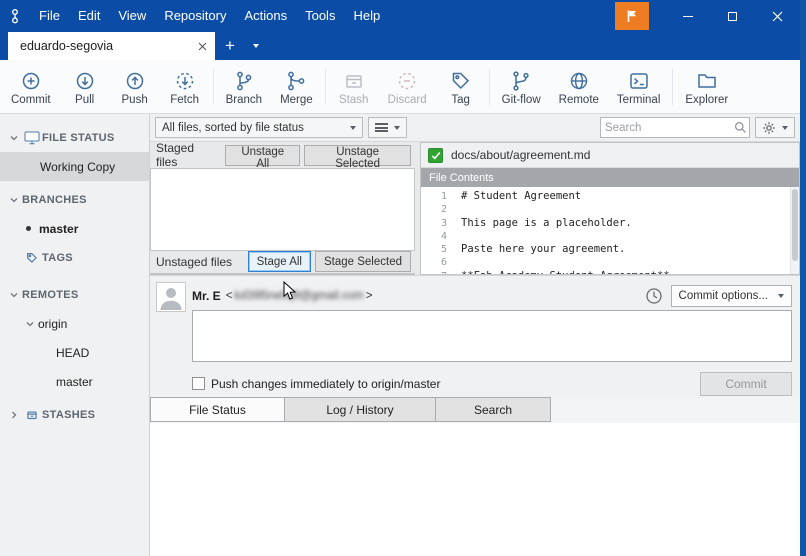  Describe the element at coordinates (443, 263) in the screenshot. I see `line-number: 6` at that location.